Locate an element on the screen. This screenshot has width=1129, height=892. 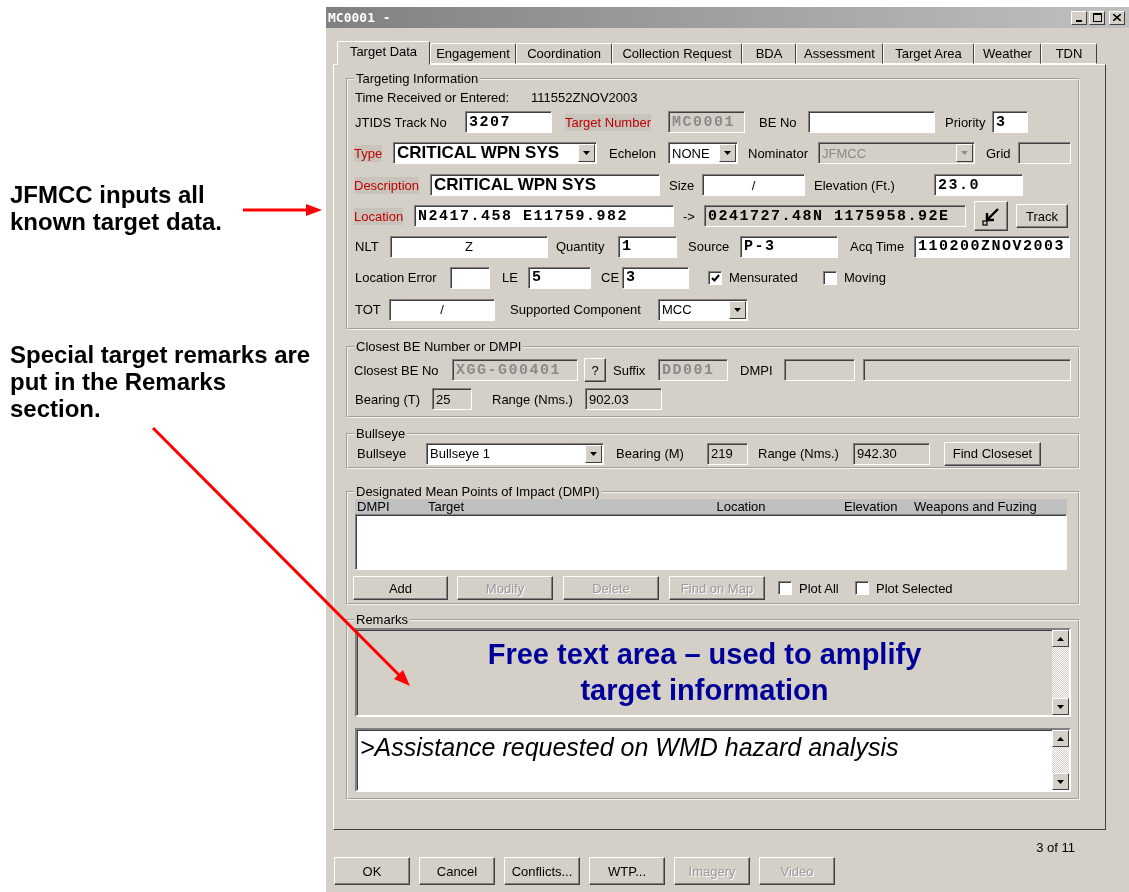
tab: TDN is located at coordinates (1069, 53).